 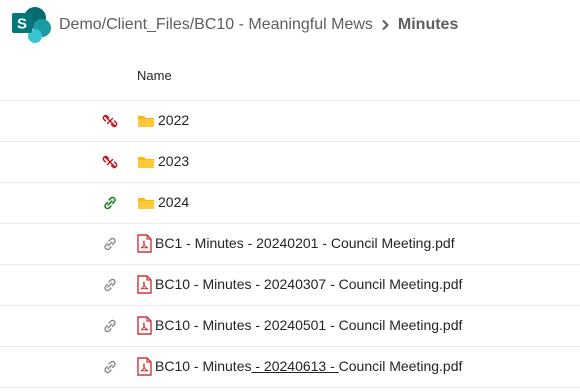 I want to click on column-header-name: Name, so click(x=154, y=75).